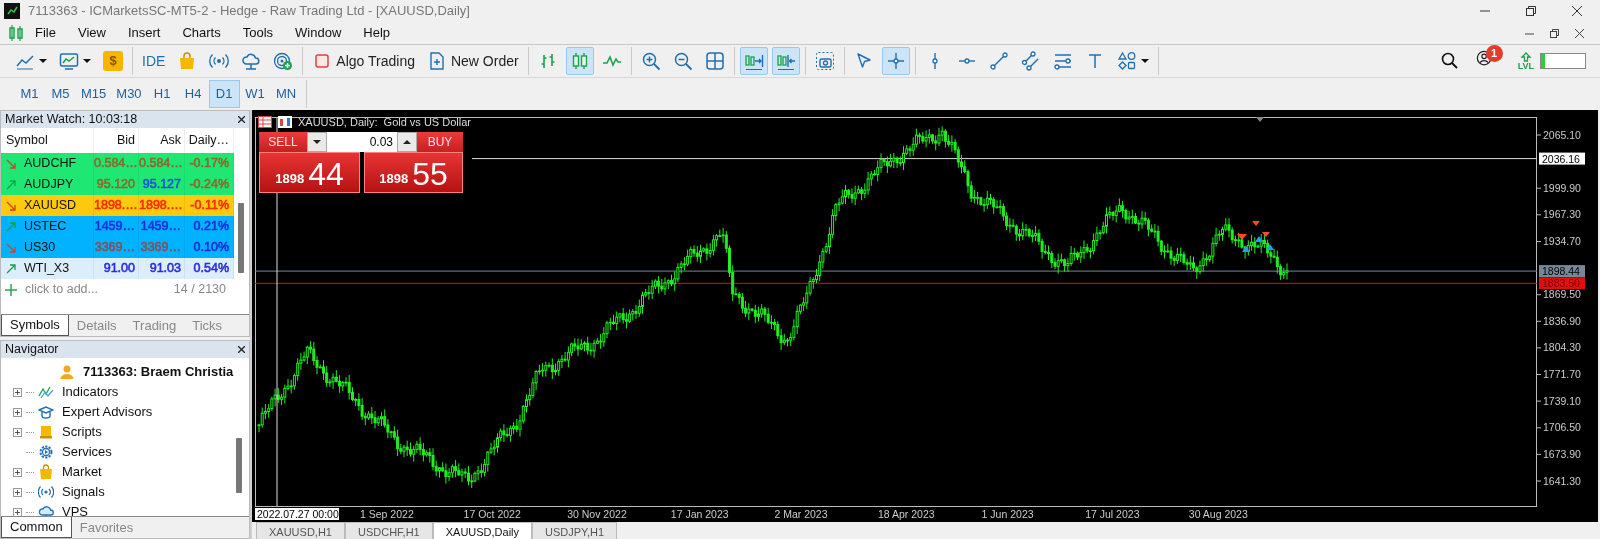  Describe the element at coordinates (286, 94) in the screenshot. I see `timeframe-button: MN` at that location.